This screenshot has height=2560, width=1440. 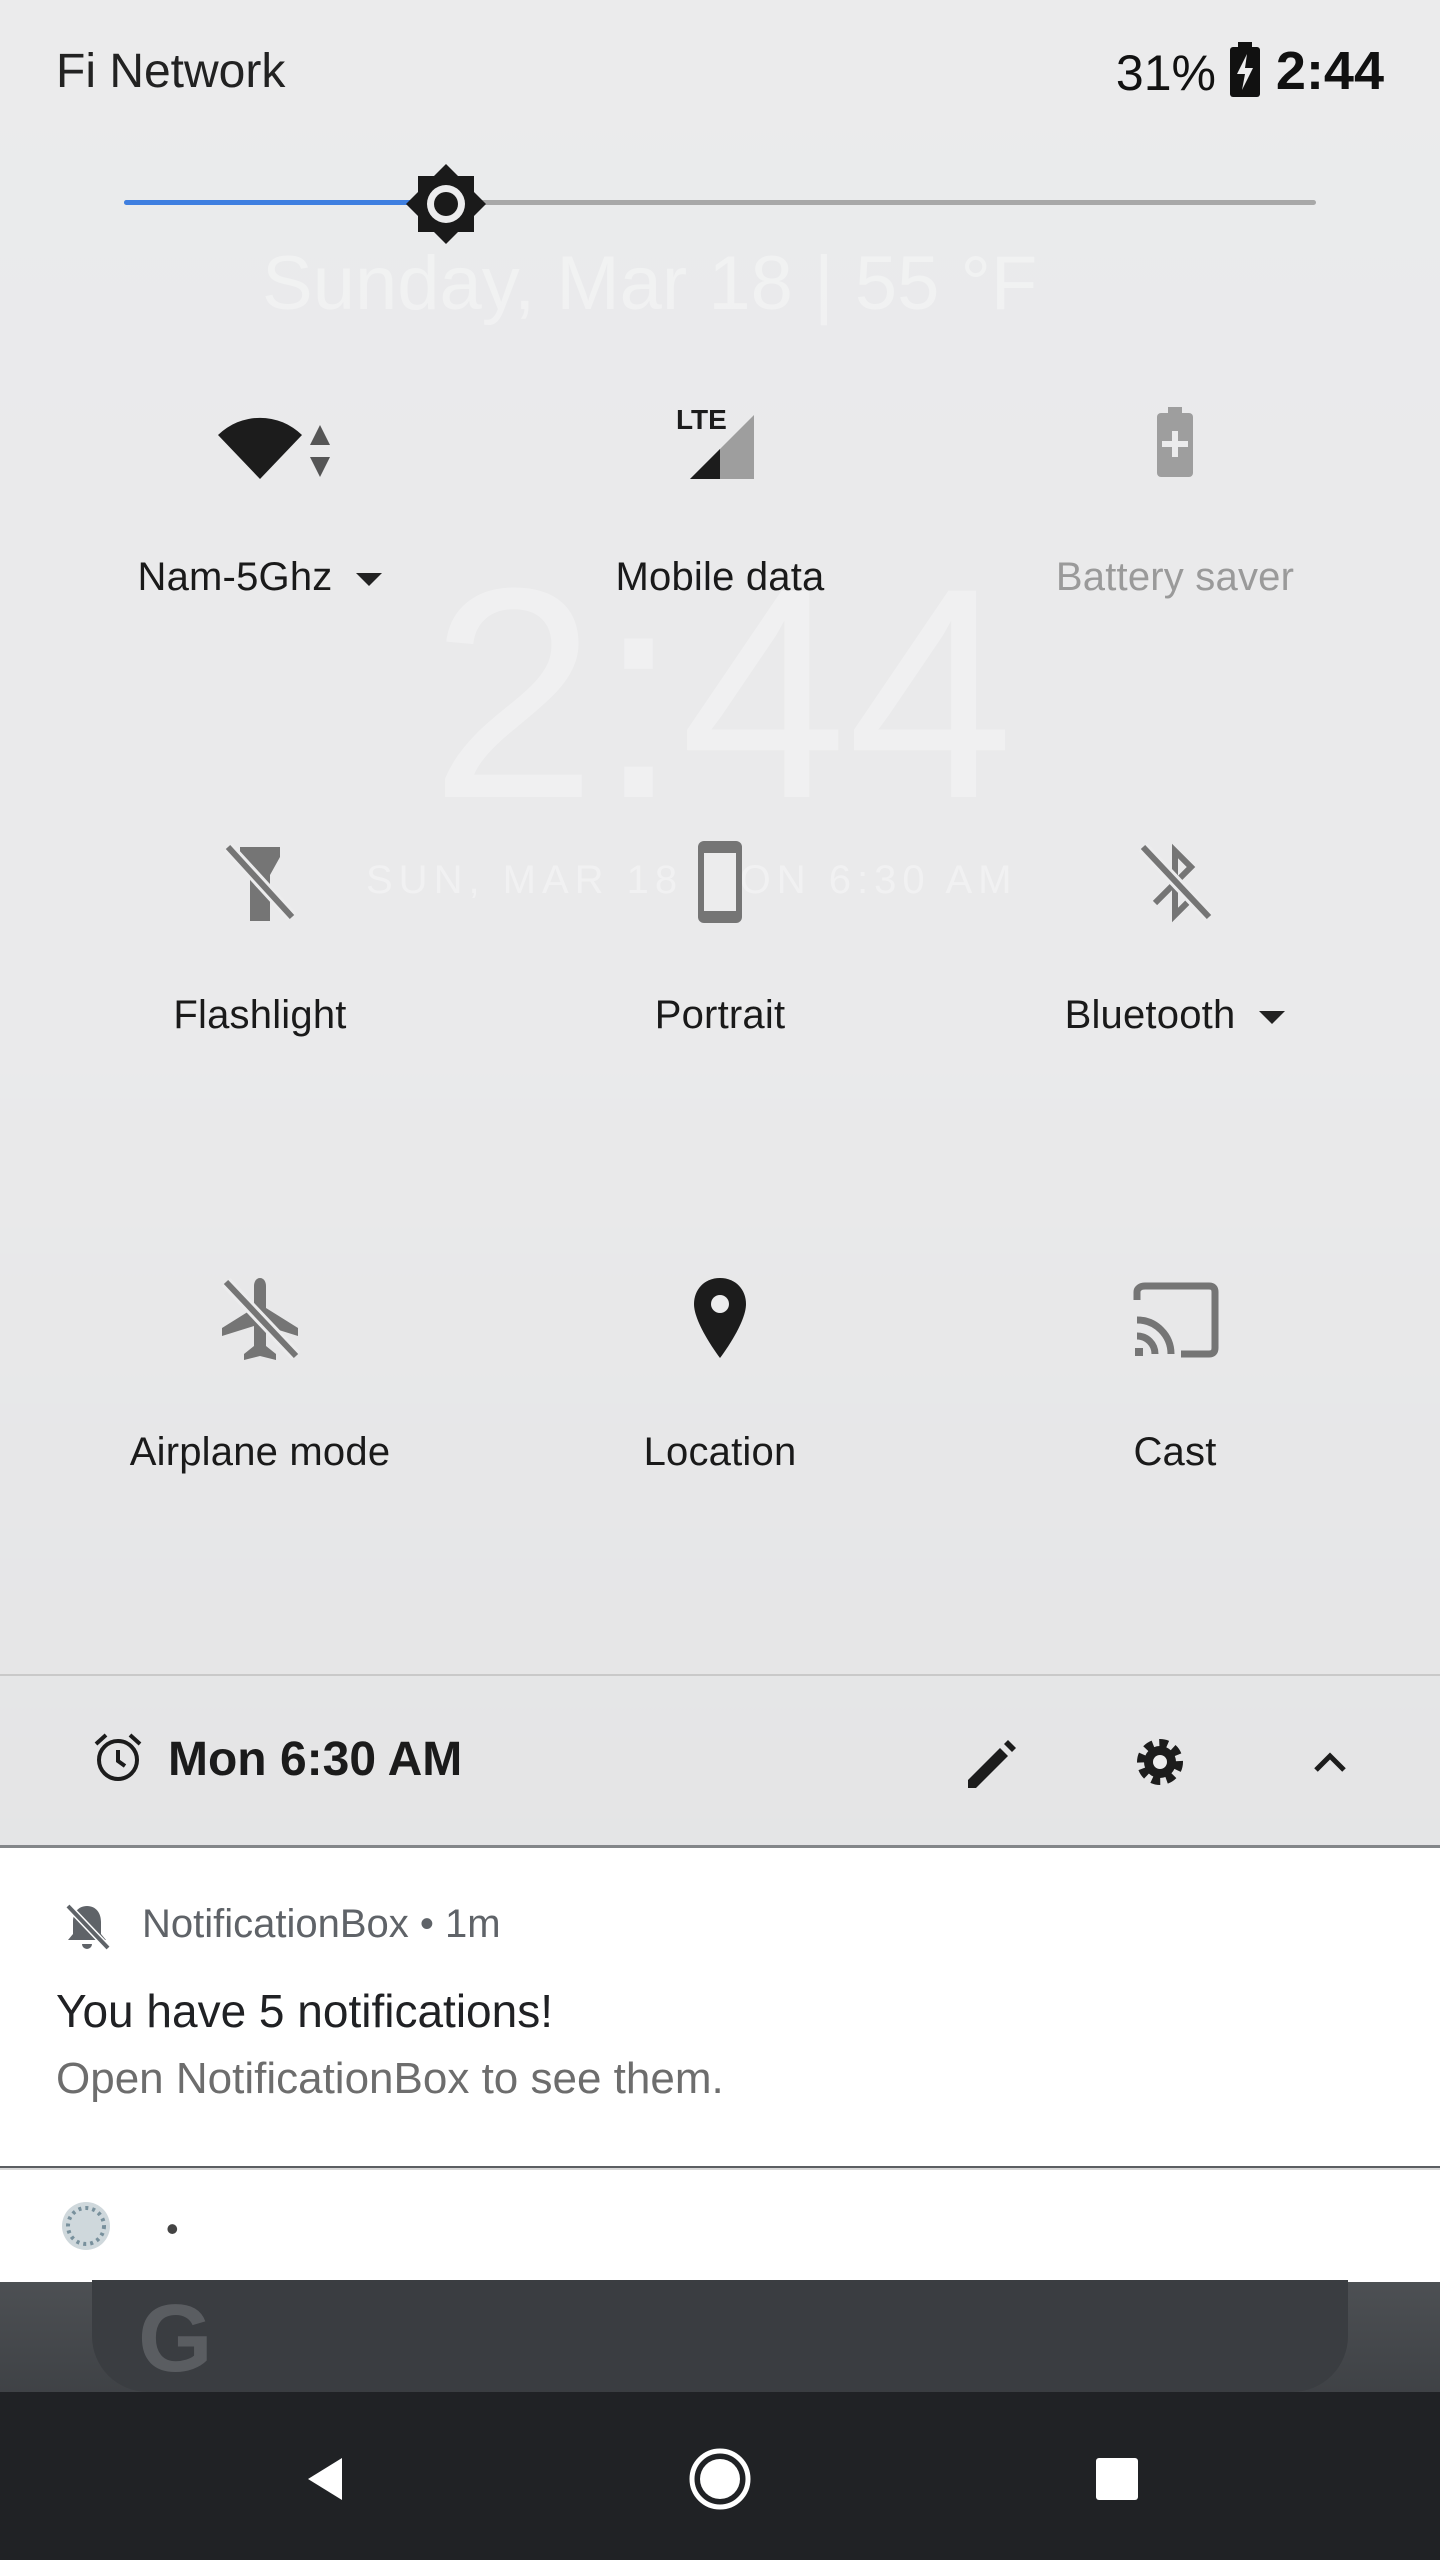 I want to click on chevron-up-icon, so click(x=1330, y=1762).